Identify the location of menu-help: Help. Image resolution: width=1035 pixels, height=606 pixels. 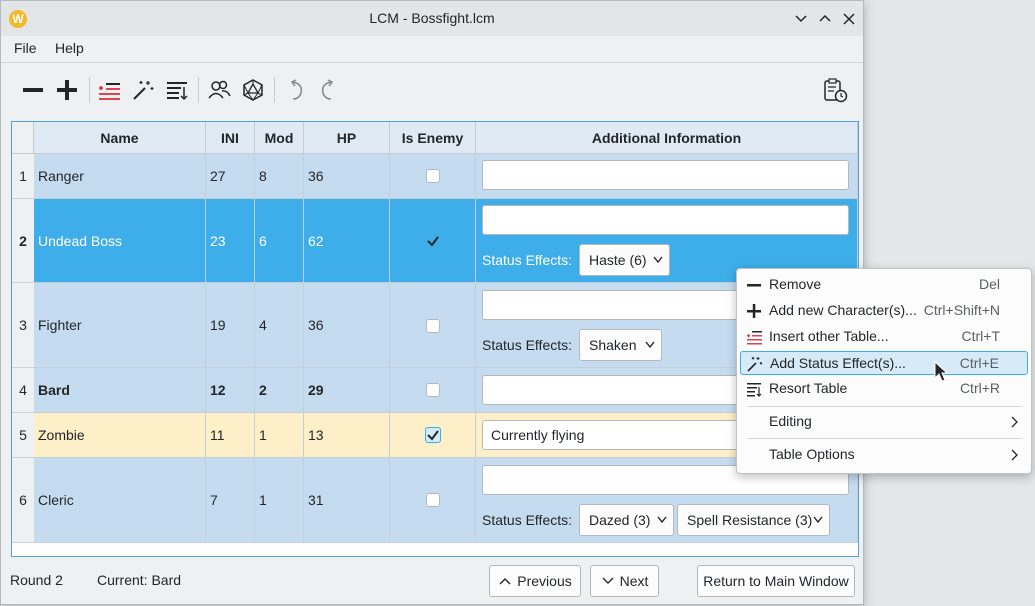
(69, 48).